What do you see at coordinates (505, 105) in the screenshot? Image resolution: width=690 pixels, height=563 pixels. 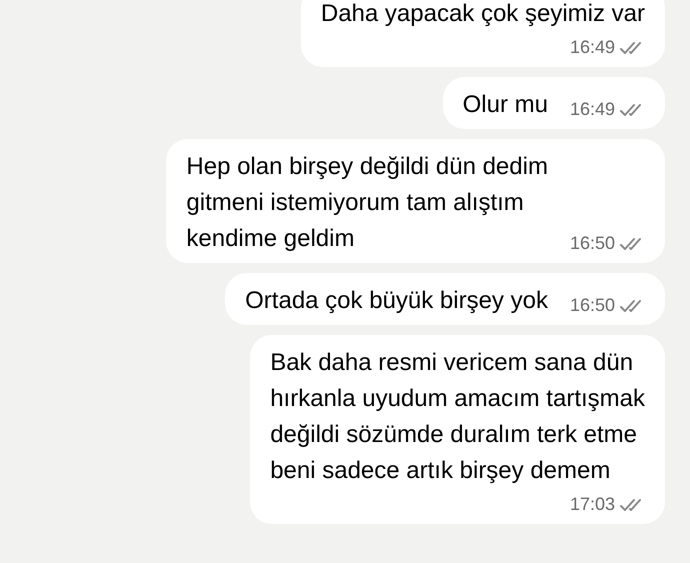 I see `message-text: Olur mu` at bounding box center [505, 105].